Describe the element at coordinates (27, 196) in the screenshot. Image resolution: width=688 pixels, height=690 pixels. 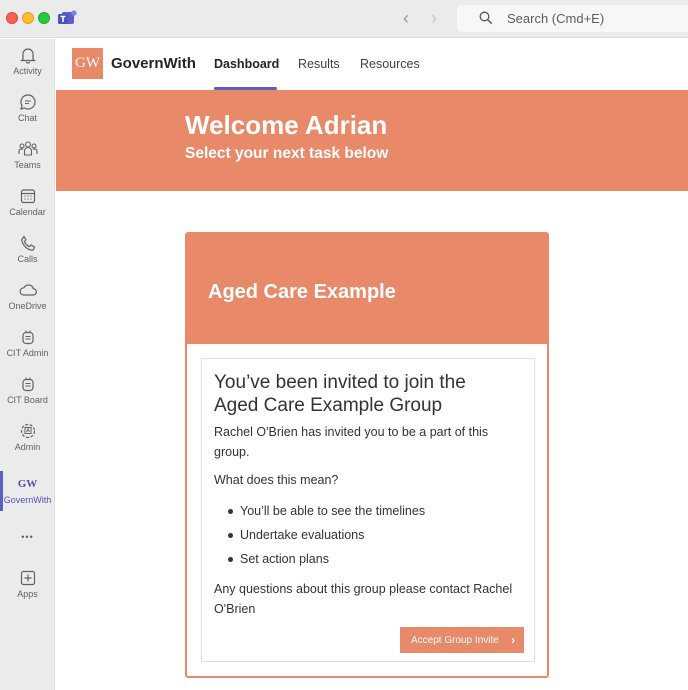
I see `calendar-icon` at that location.